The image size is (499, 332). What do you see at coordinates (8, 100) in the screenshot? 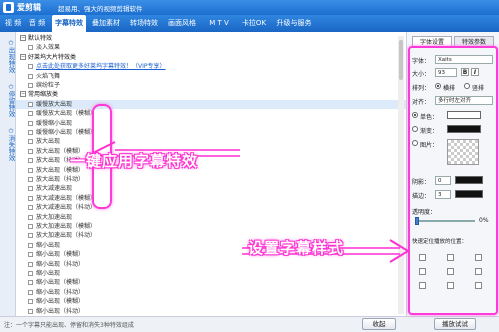
I see `tab-stay: ✩停留特效` at bounding box center [8, 100].